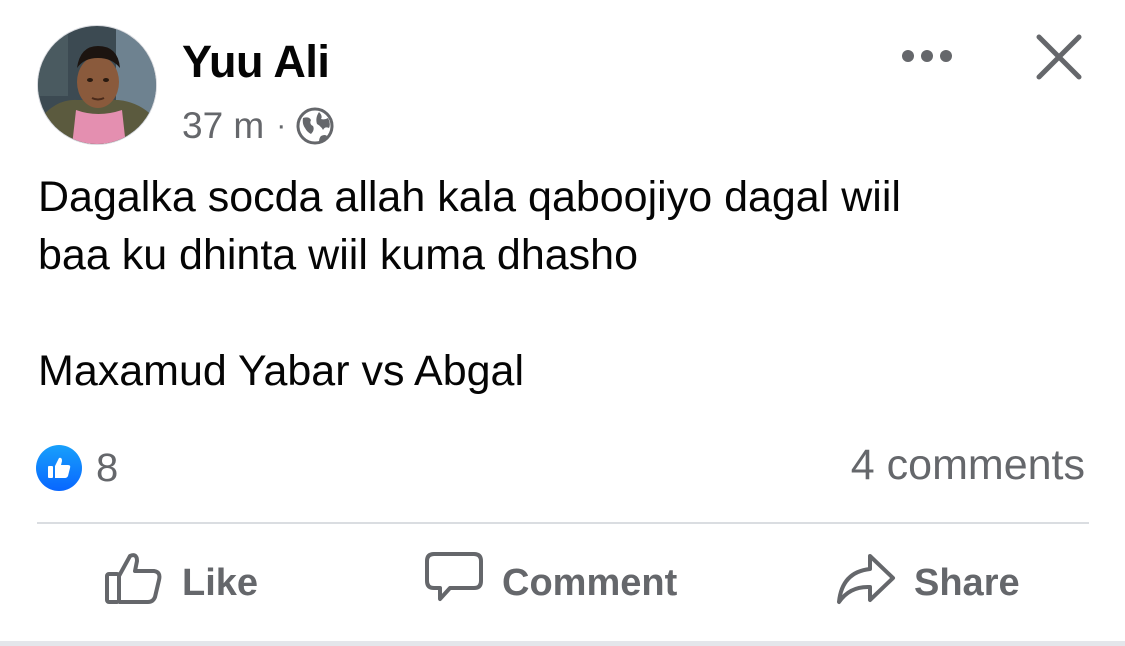  Describe the element at coordinates (256, 62) in the screenshot. I see `author-name: Yuu Ali` at that location.